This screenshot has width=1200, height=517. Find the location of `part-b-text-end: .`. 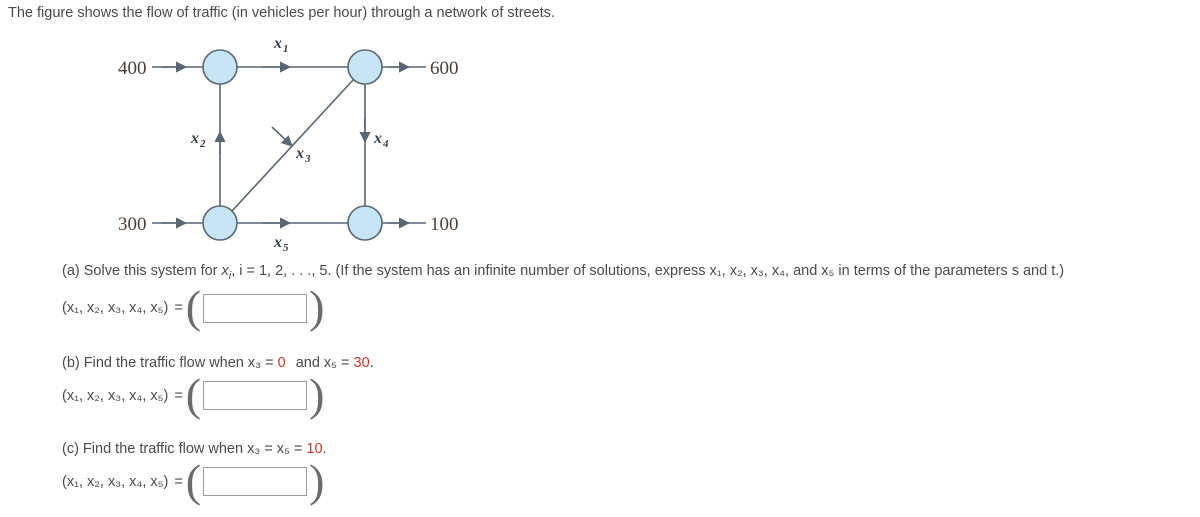

part-b-text-end: . is located at coordinates (371, 363).